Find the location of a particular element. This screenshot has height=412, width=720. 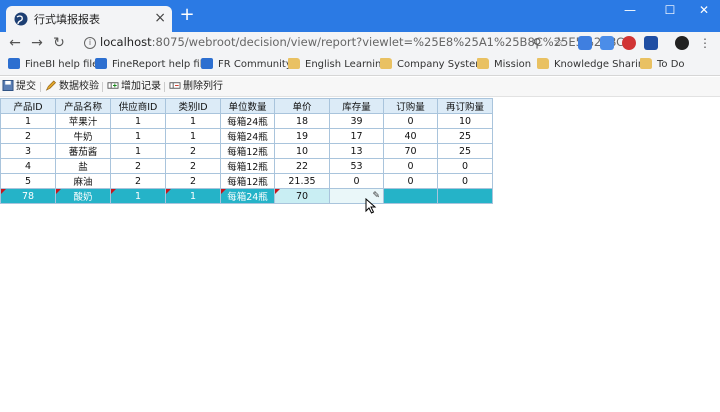

translate-icon is located at coordinates (607, 43).